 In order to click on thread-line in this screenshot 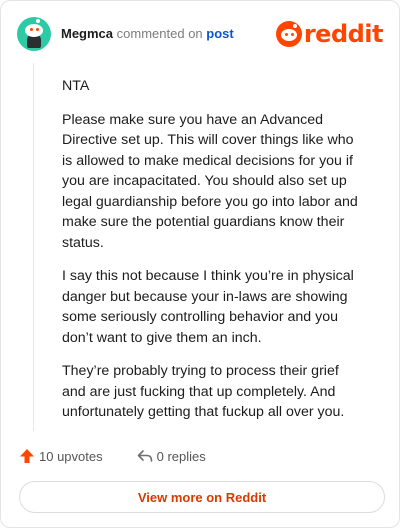, I will do `click(33, 247)`.